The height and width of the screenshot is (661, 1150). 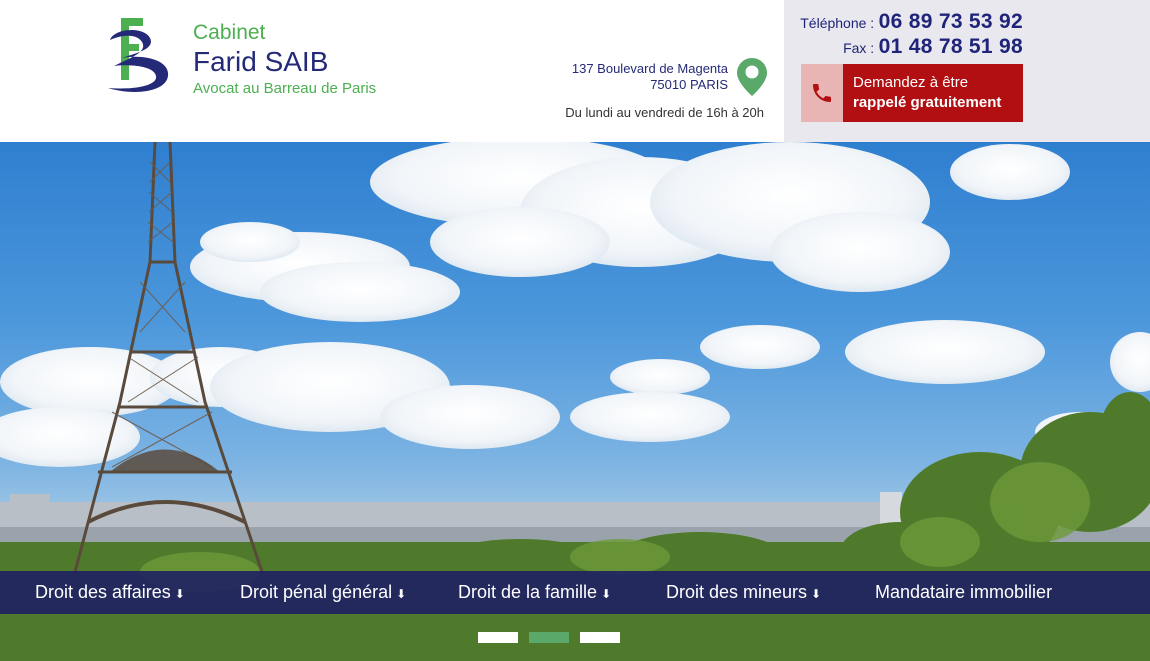 What do you see at coordinates (689, 84) in the screenshot?
I see `address-city: 75010 PARIS` at bounding box center [689, 84].